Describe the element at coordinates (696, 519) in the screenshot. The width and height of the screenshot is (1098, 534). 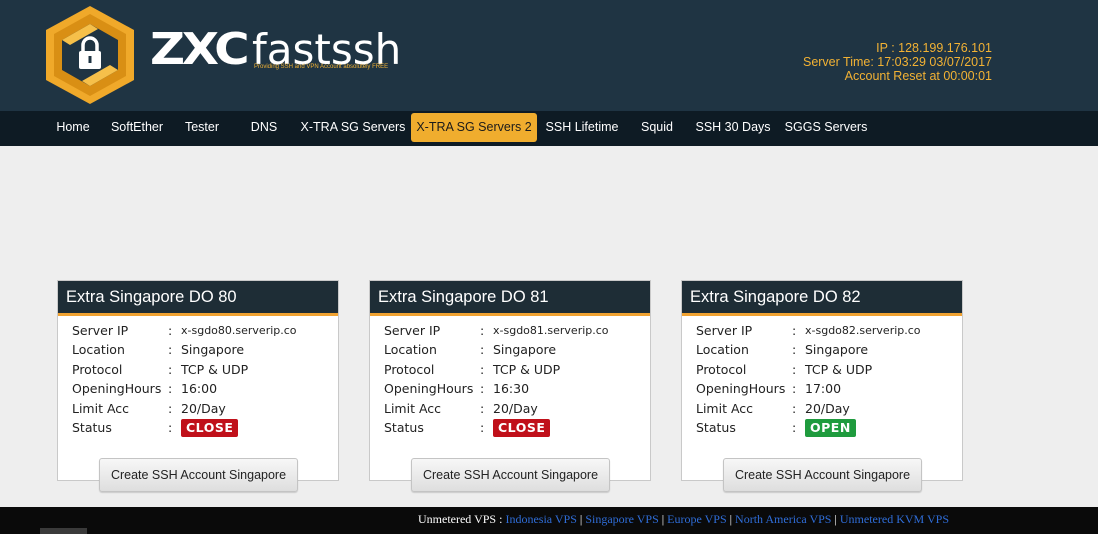
I see `footer-link-europe-vps: Europe VPS` at that location.